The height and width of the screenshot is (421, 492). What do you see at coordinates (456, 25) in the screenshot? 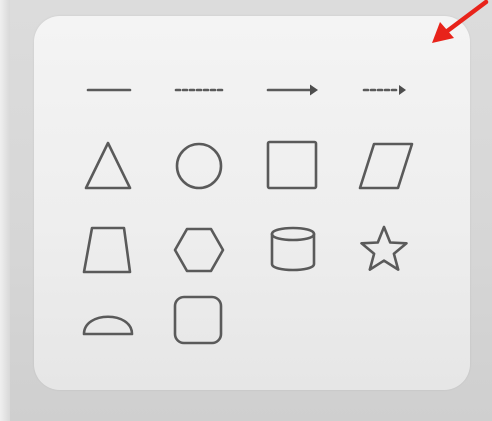
I see `arrow-pointer-icon` at bounding box center [456, 25].